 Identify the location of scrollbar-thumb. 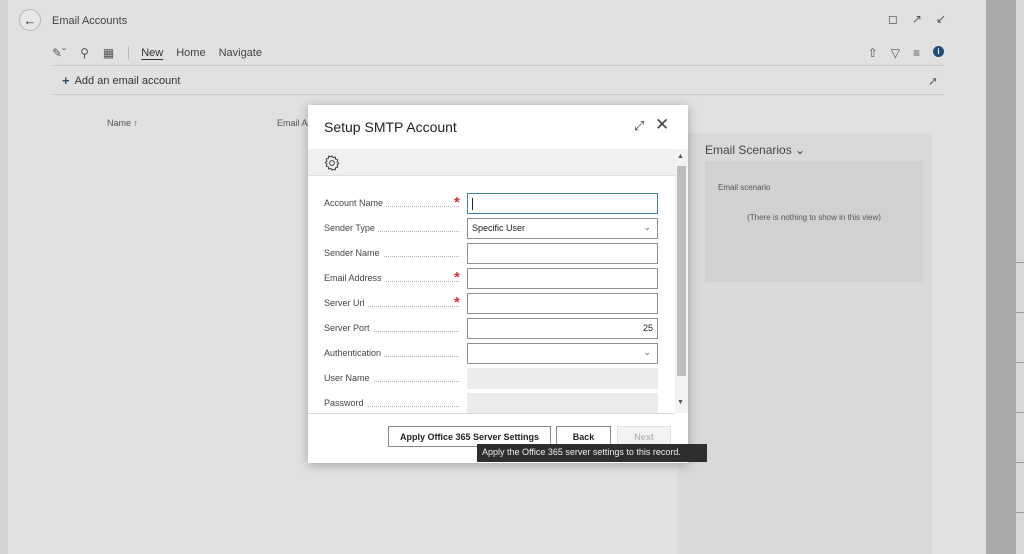
(681, 271).